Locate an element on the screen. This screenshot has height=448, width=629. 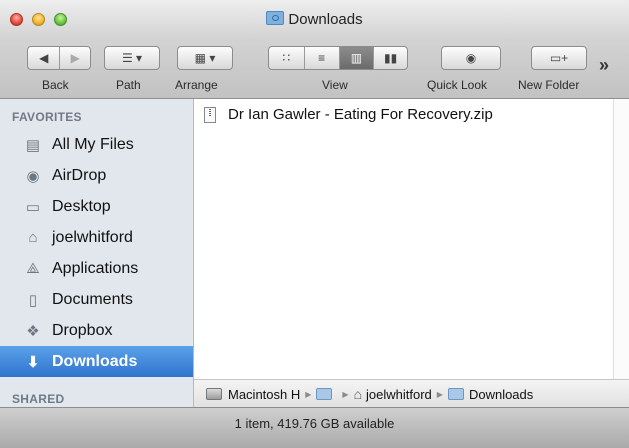
sidebar-item-label: Applications is located at coordinates (95, 268).